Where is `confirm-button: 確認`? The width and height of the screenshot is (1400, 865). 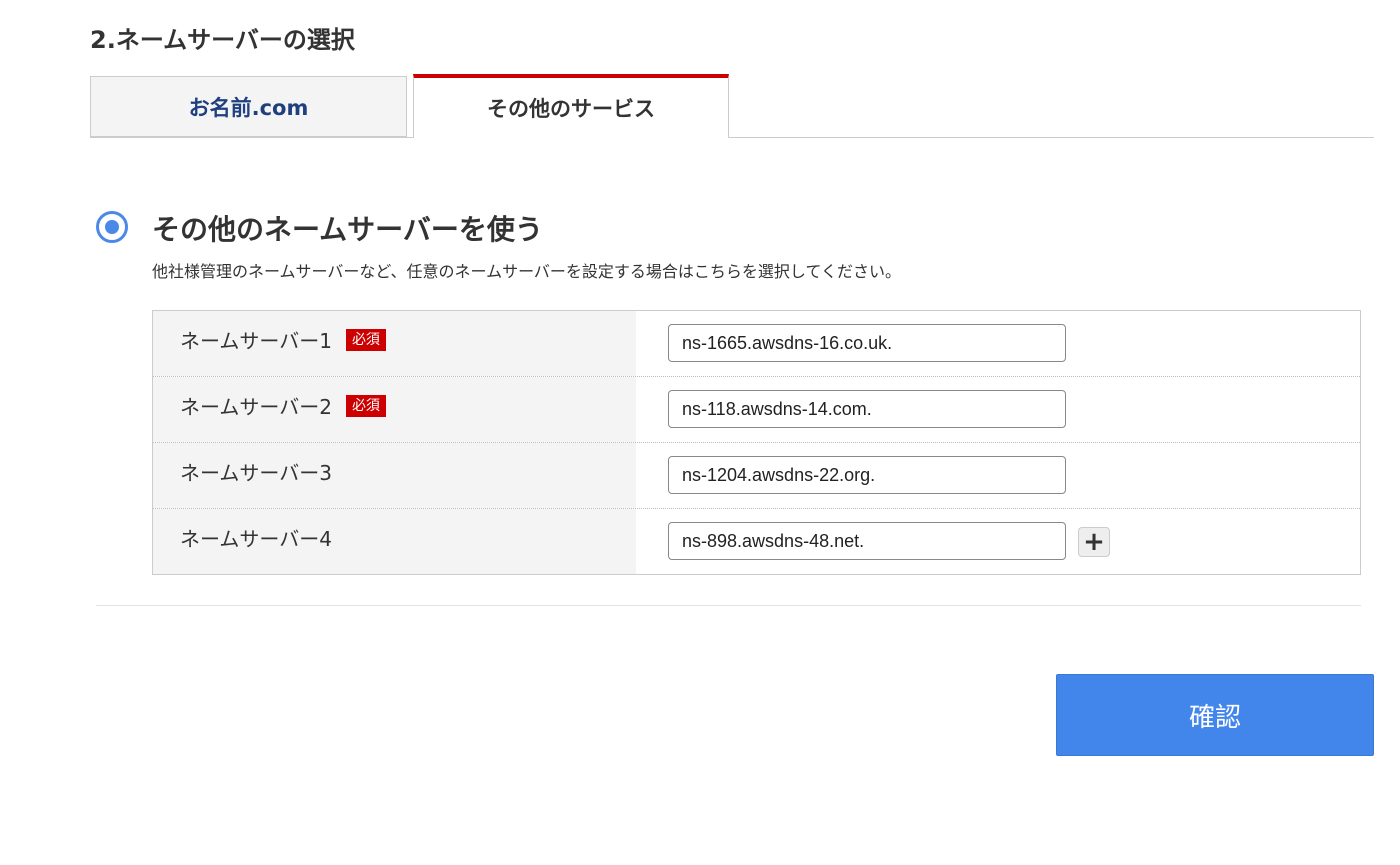
confirm-button: 確認 is located at coordinates (1215, 715).